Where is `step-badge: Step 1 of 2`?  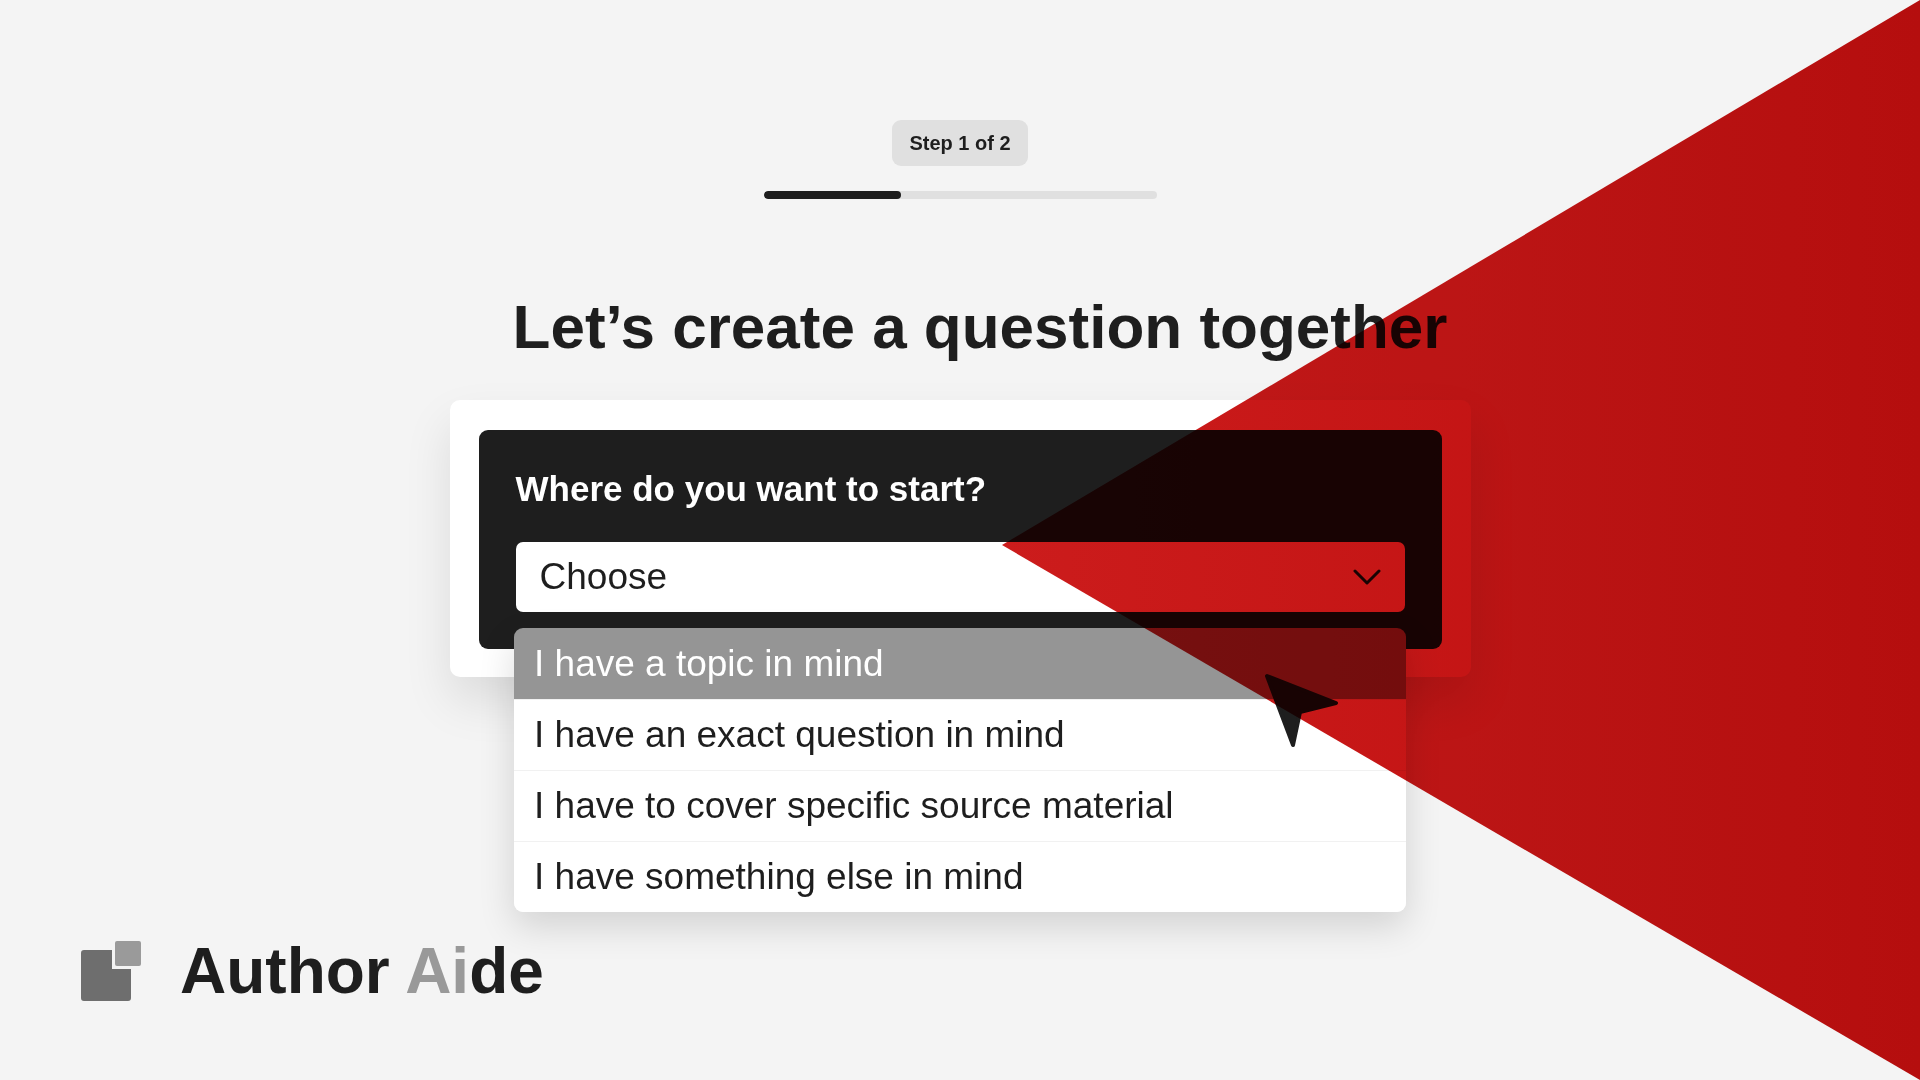 step-badge: Step 1 of 2 is located at coordinates (960, 143).